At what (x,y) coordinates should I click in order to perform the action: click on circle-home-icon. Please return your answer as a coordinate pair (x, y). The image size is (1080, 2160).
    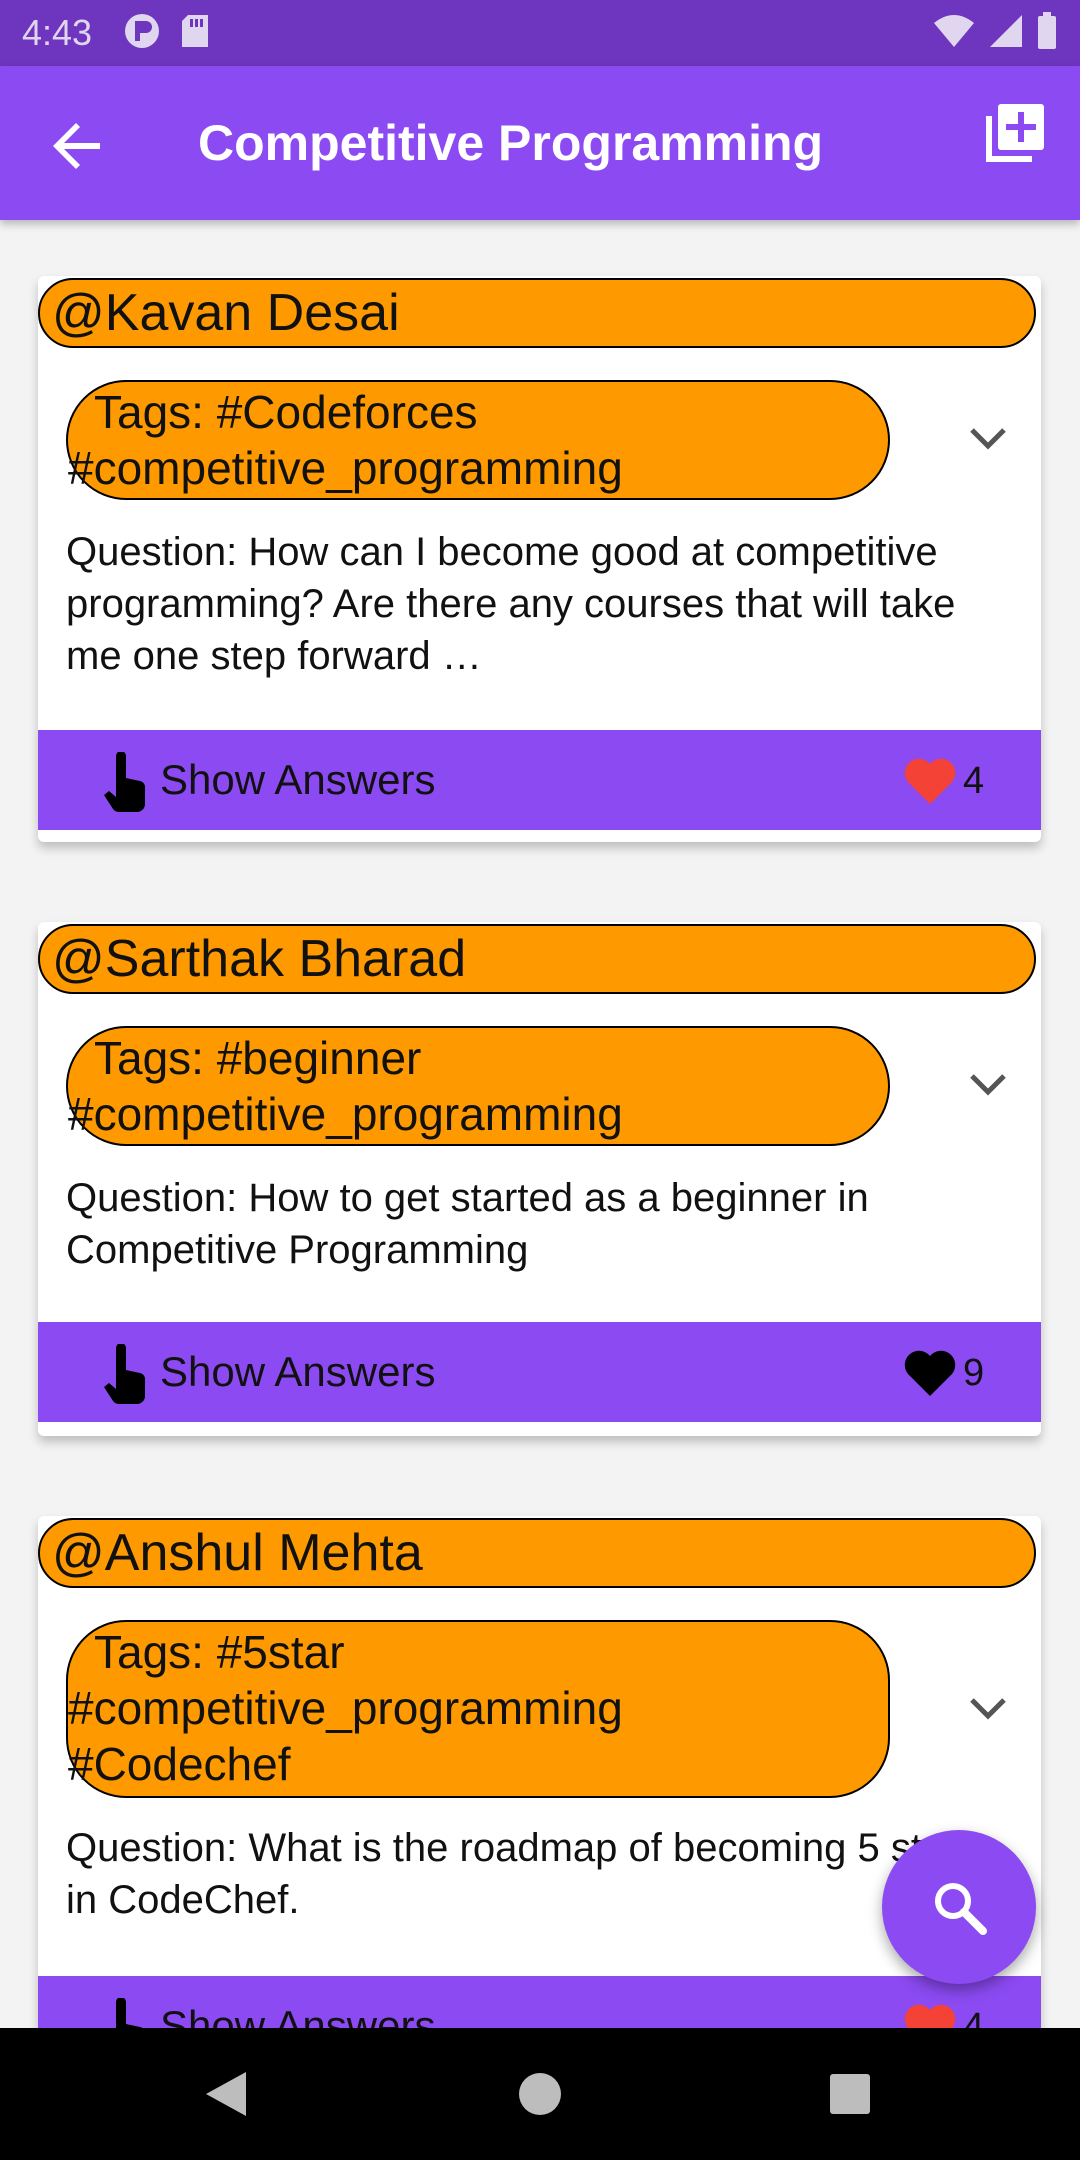
    Looking at the image, I should click on (540, 2094).